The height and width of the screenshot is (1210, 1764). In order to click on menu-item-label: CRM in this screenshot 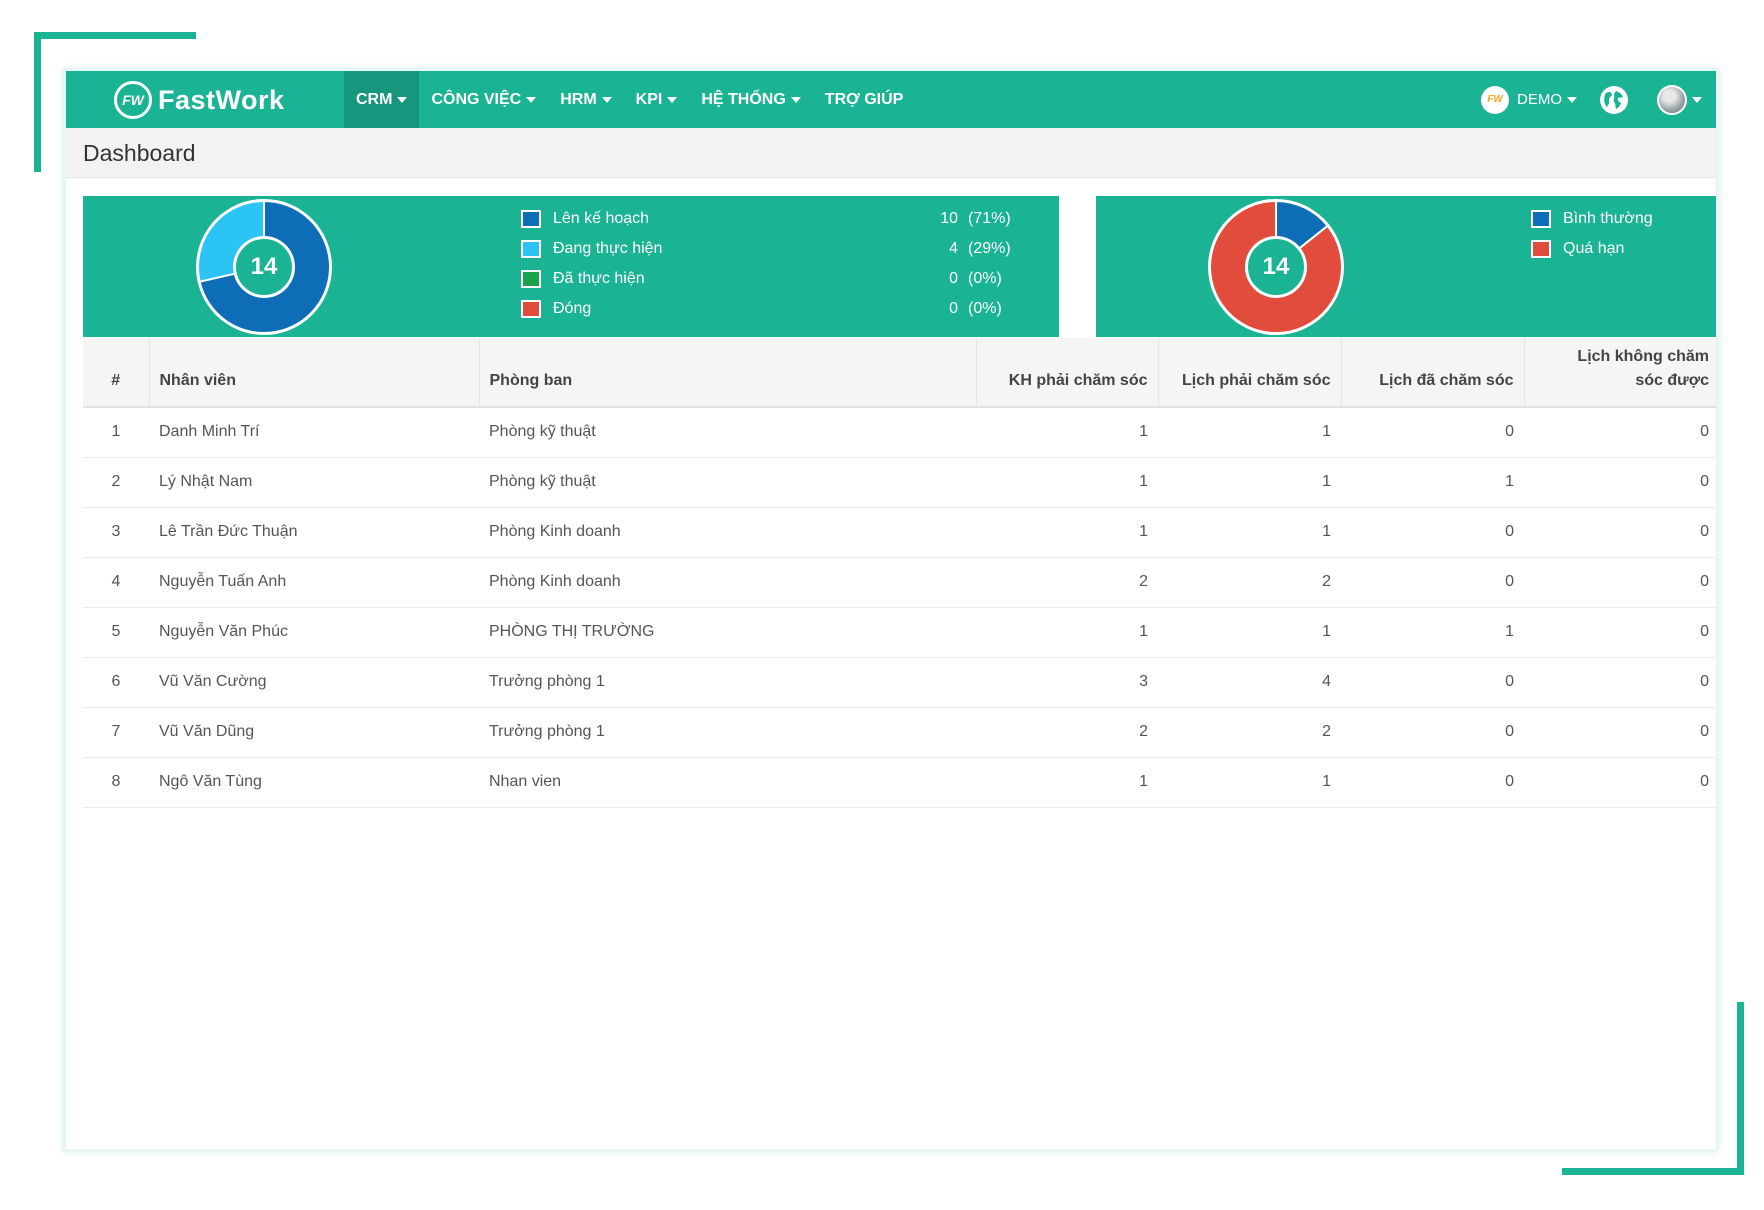, I will do `click(374, 99)`.